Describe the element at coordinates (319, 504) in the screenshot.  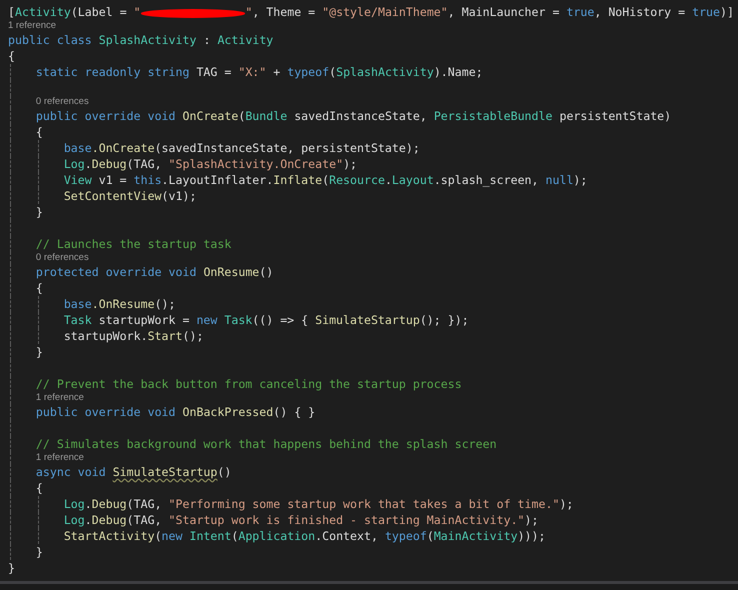
I see `code-line: Log.Debug(TAG, "Performing some startup work that takes a bit of time.");` at that location.